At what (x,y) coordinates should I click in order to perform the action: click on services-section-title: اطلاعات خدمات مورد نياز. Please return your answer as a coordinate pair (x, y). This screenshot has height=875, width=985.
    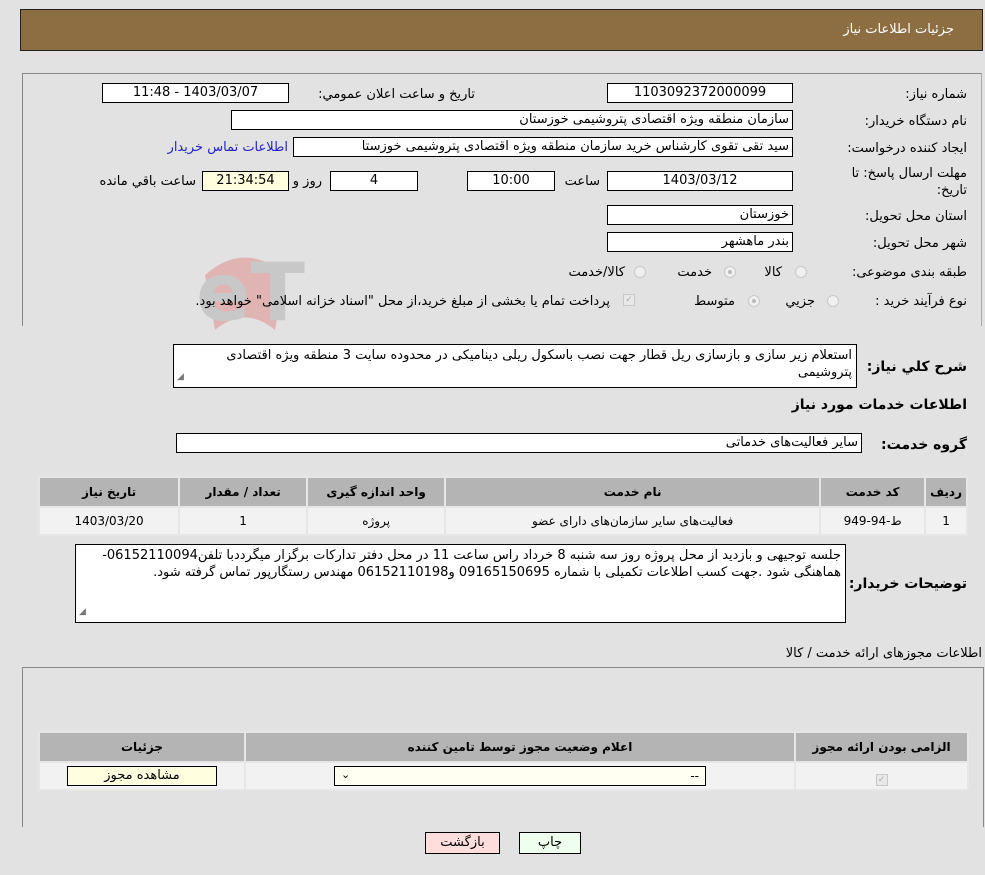
    Looking at the image, I should click on (879, 405).